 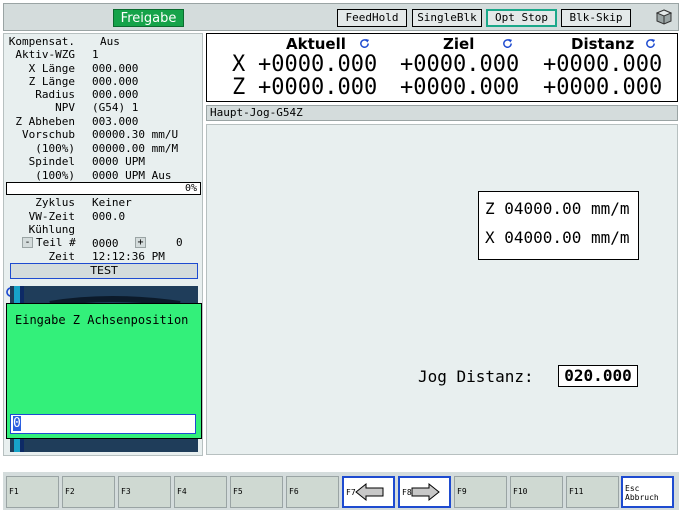 What do you see at coordinates (105, 243) in the screenshot?
I see `teil-value: 0000` at bounding box center [105, 243].